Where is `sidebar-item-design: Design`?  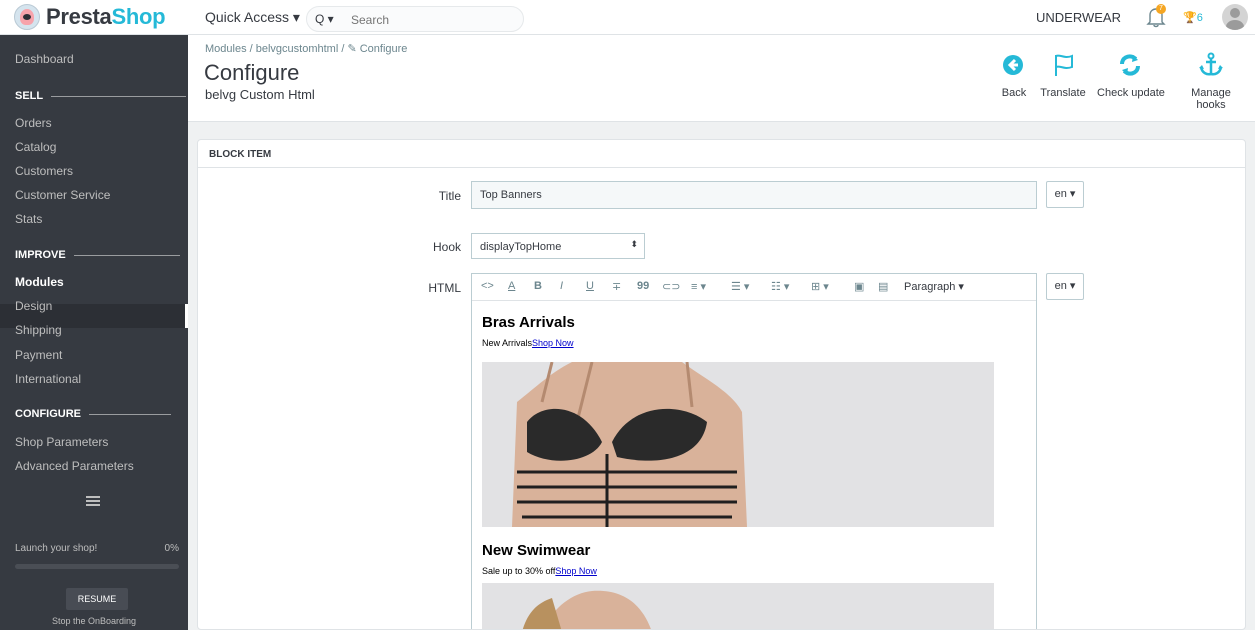 sidebar-item-design: Design is located at coordinates (33, 306).